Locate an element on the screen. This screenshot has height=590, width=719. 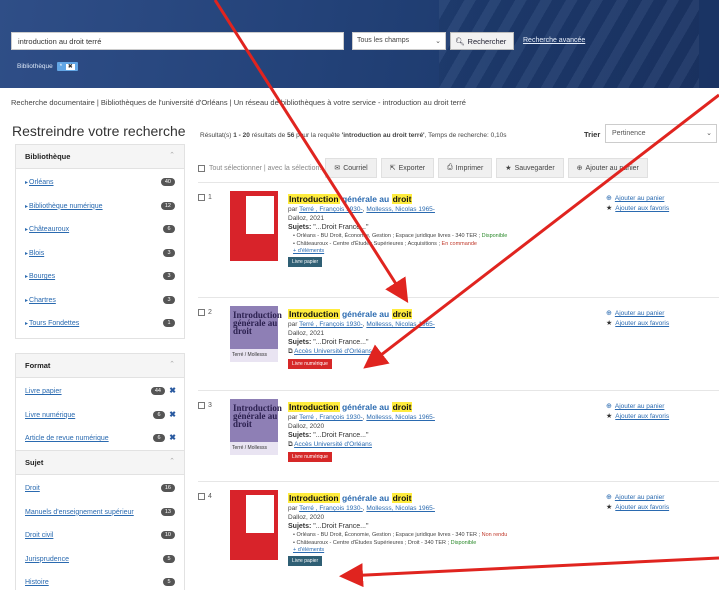
save-button: ★ Sauvegarder is located at coordinates (530, 168).